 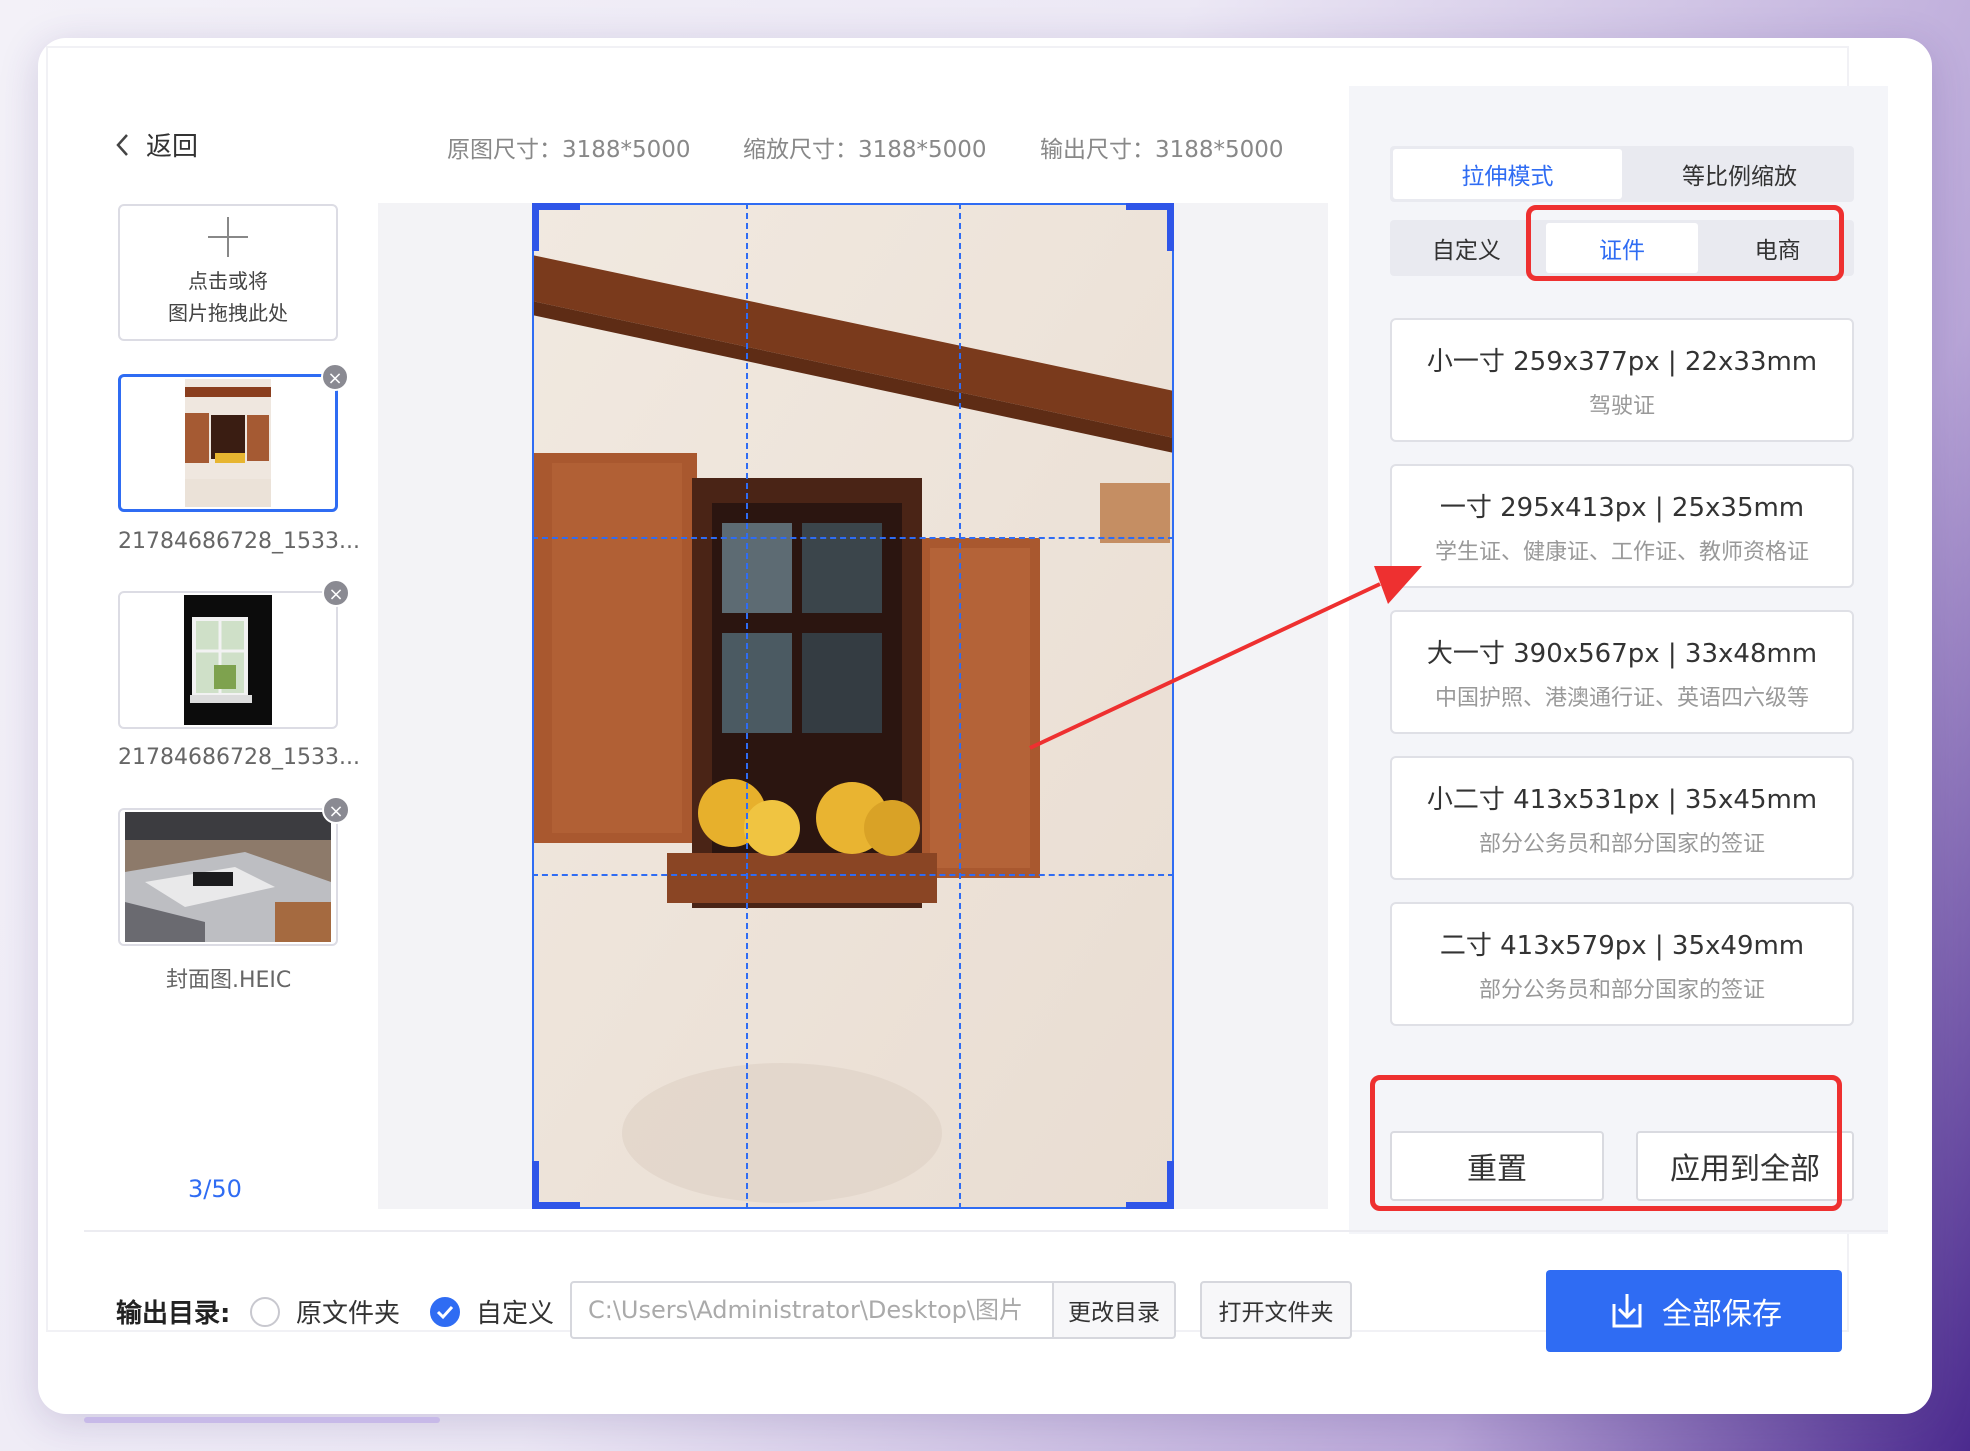 I want to click on scrollbar, so click(x=262, y=1420).